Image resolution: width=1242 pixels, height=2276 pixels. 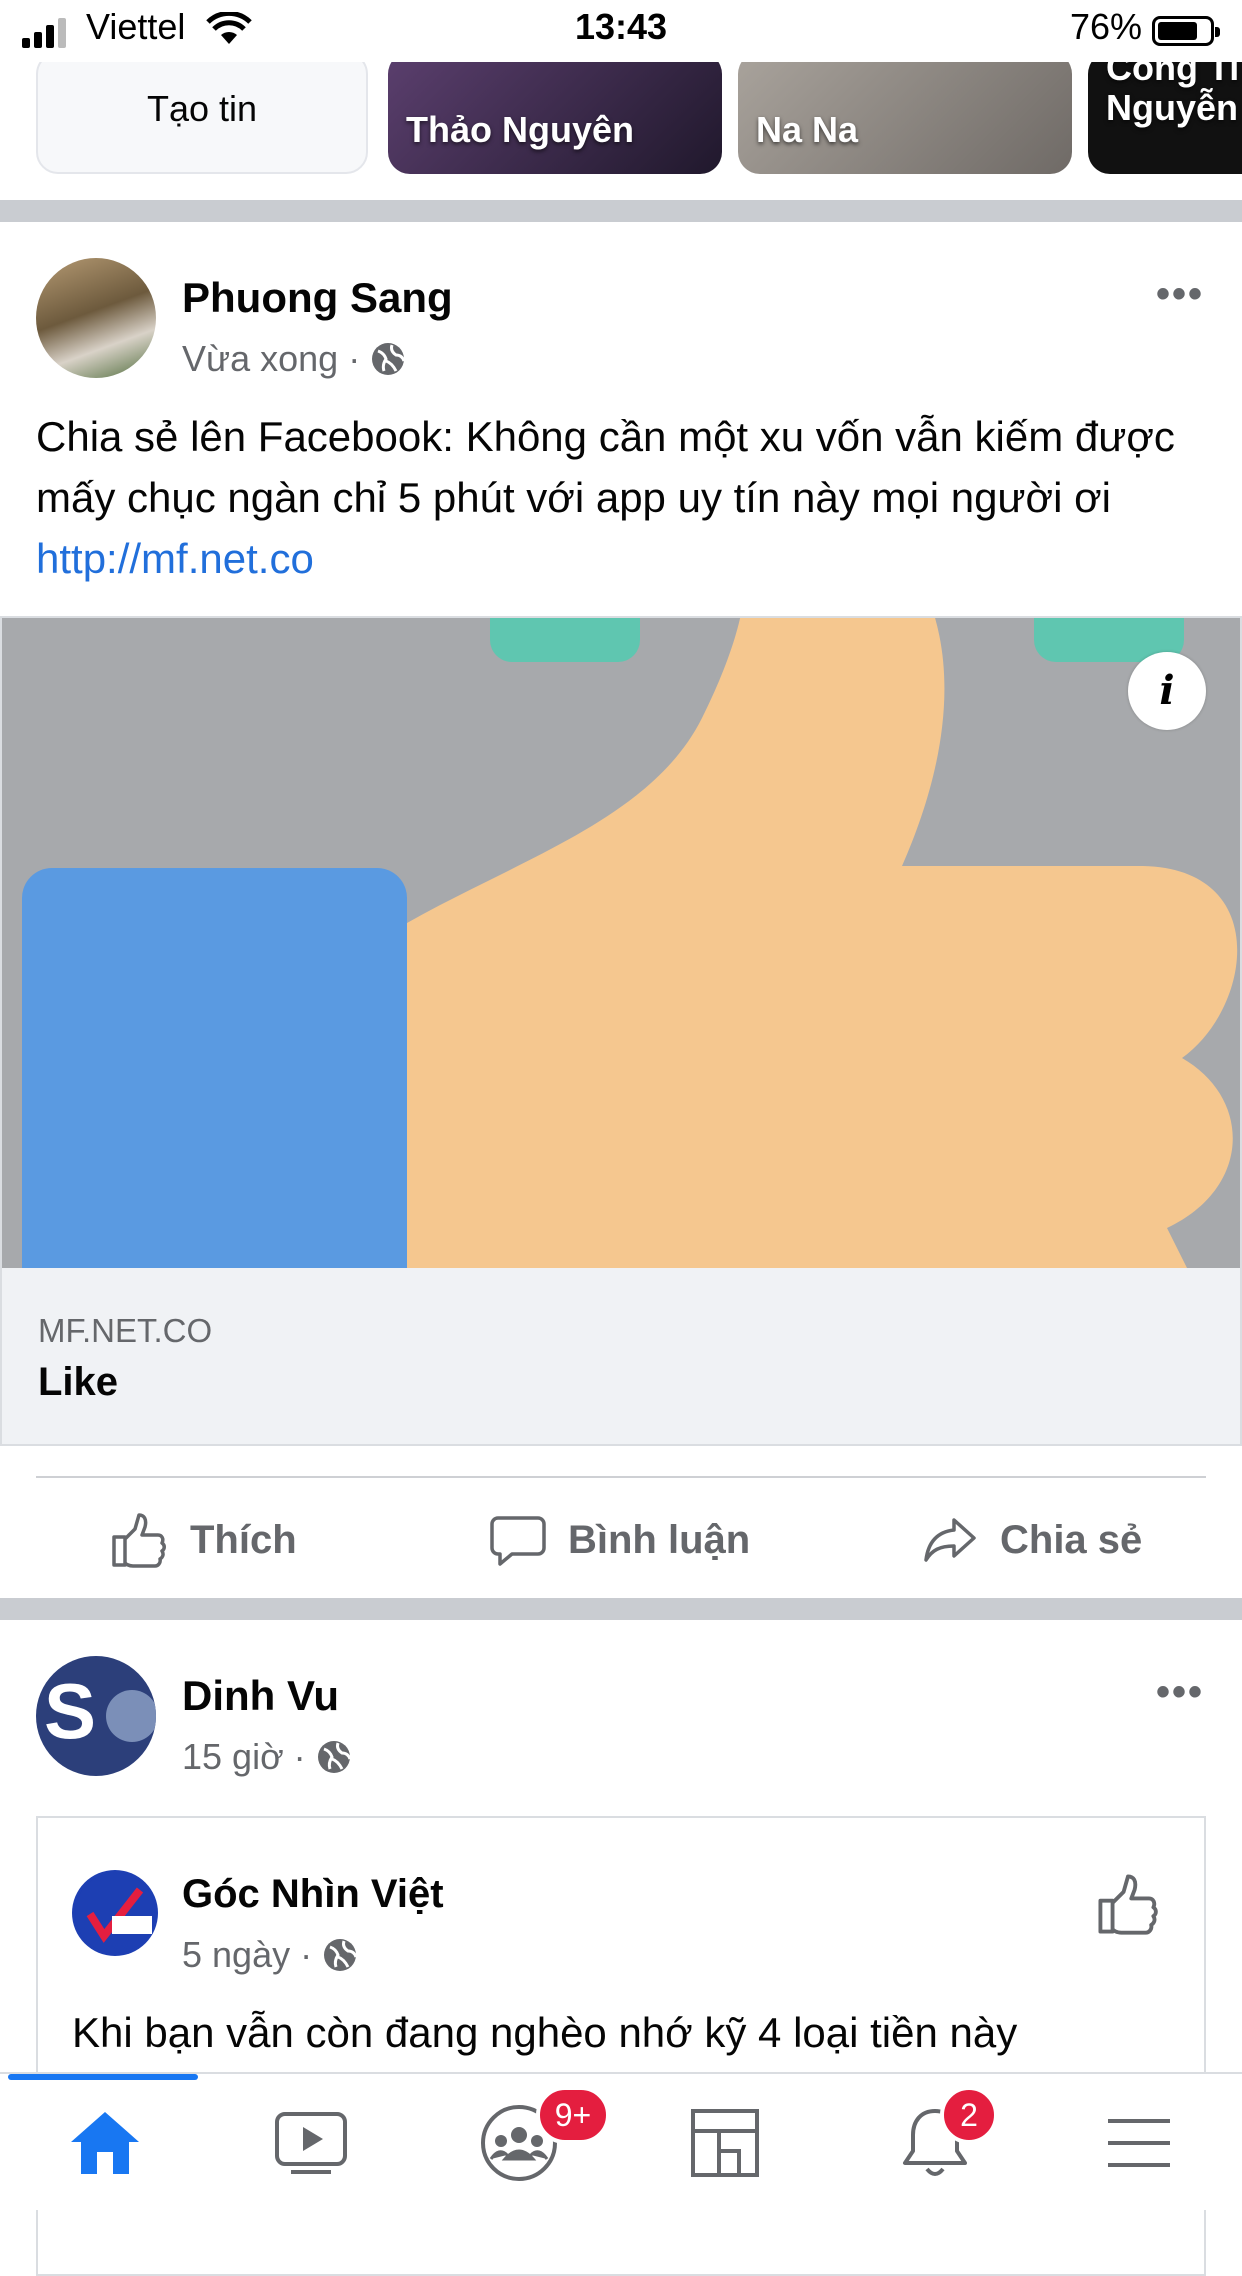 What do you see at coordinates (236, 1955) in the screenshot?
I see `shared-post-time: 5 ngày` at bounding box center [236, 1955].